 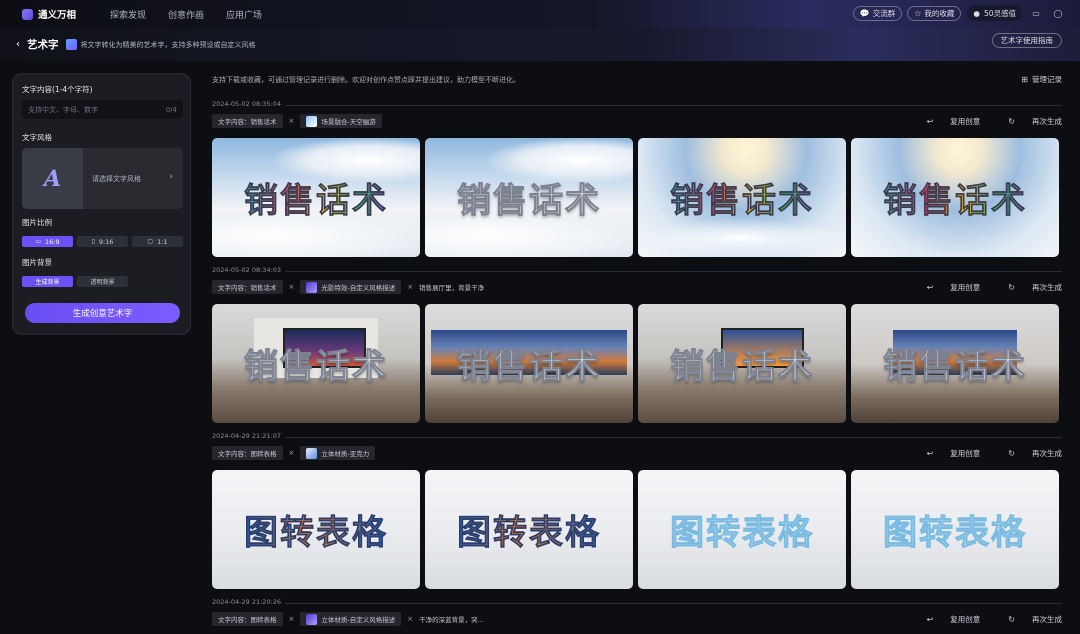 I want to click on prompt-tags: 文字内容：销售话术 × 场景融合-天空幽游, so click(x=297, y=121).